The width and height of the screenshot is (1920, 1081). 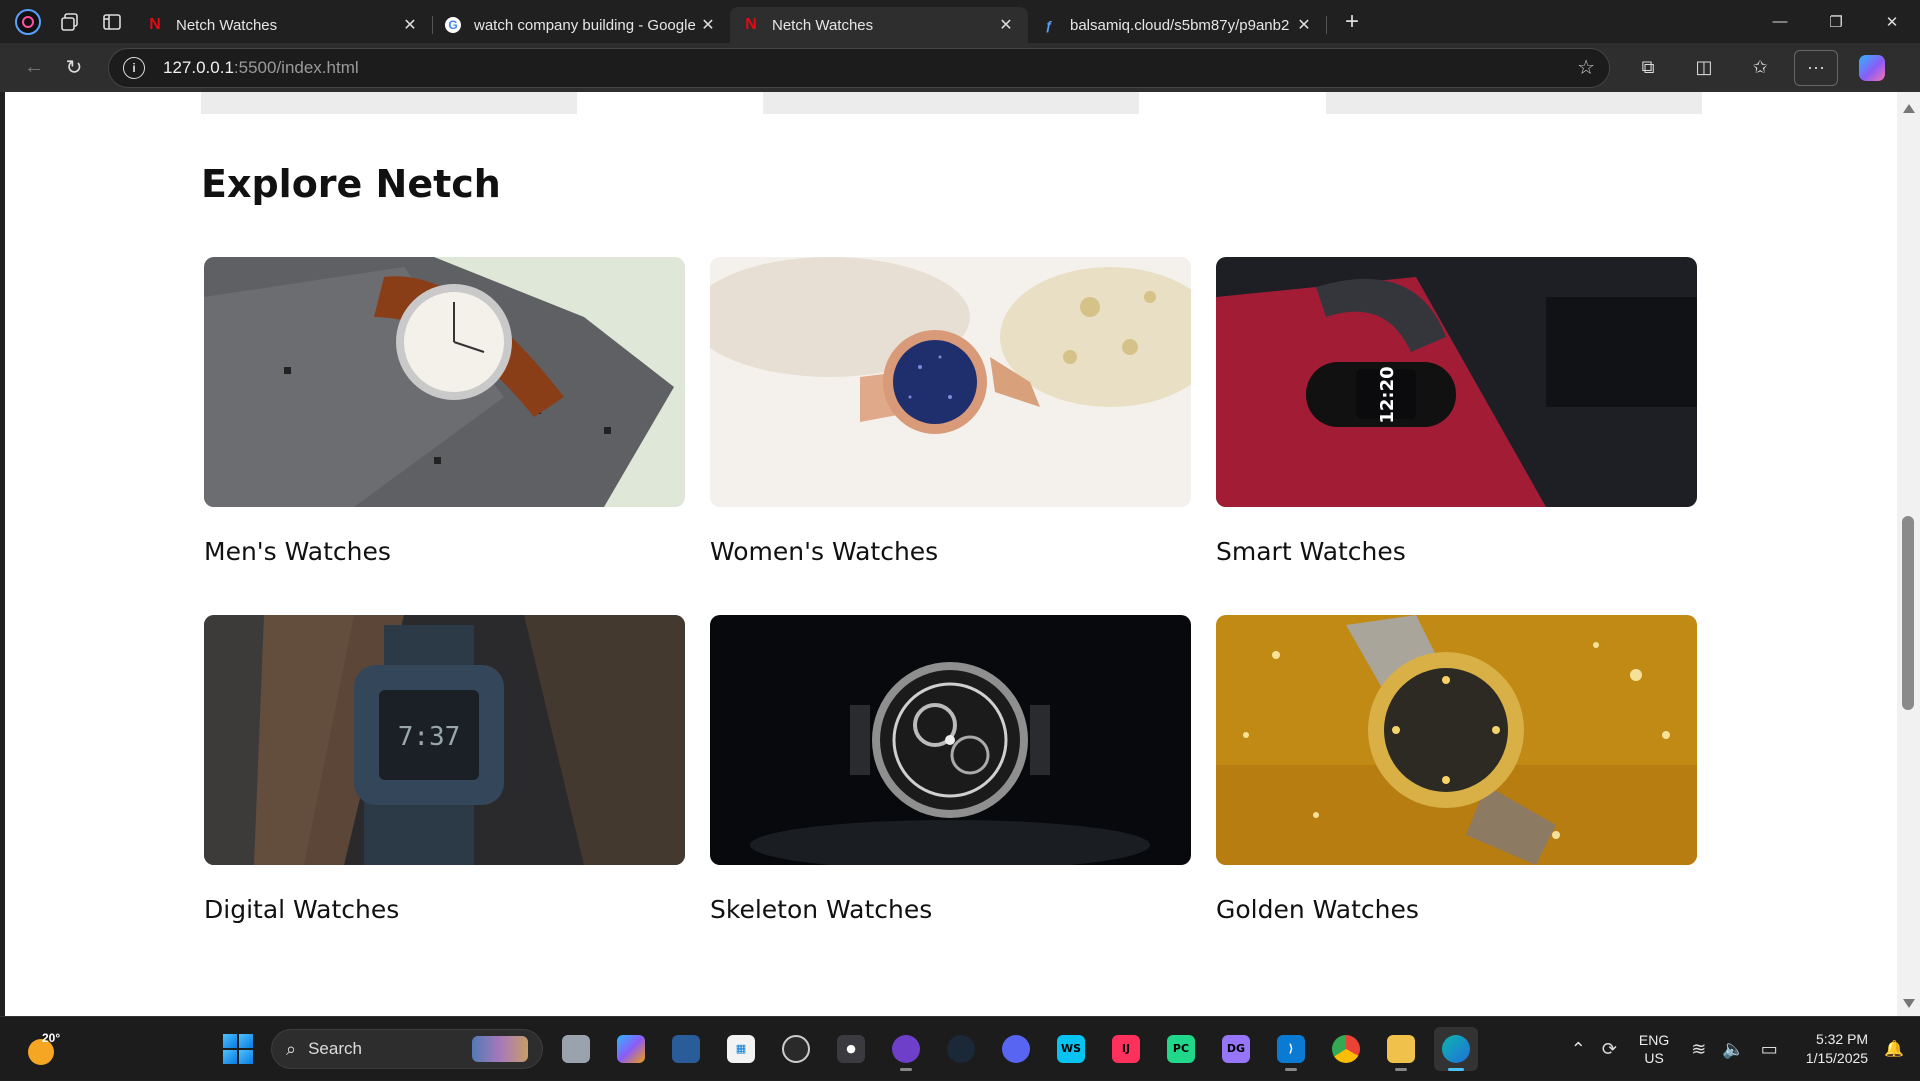 I want to click on category-label: Golden Watches, so click(x=1456, y=909).